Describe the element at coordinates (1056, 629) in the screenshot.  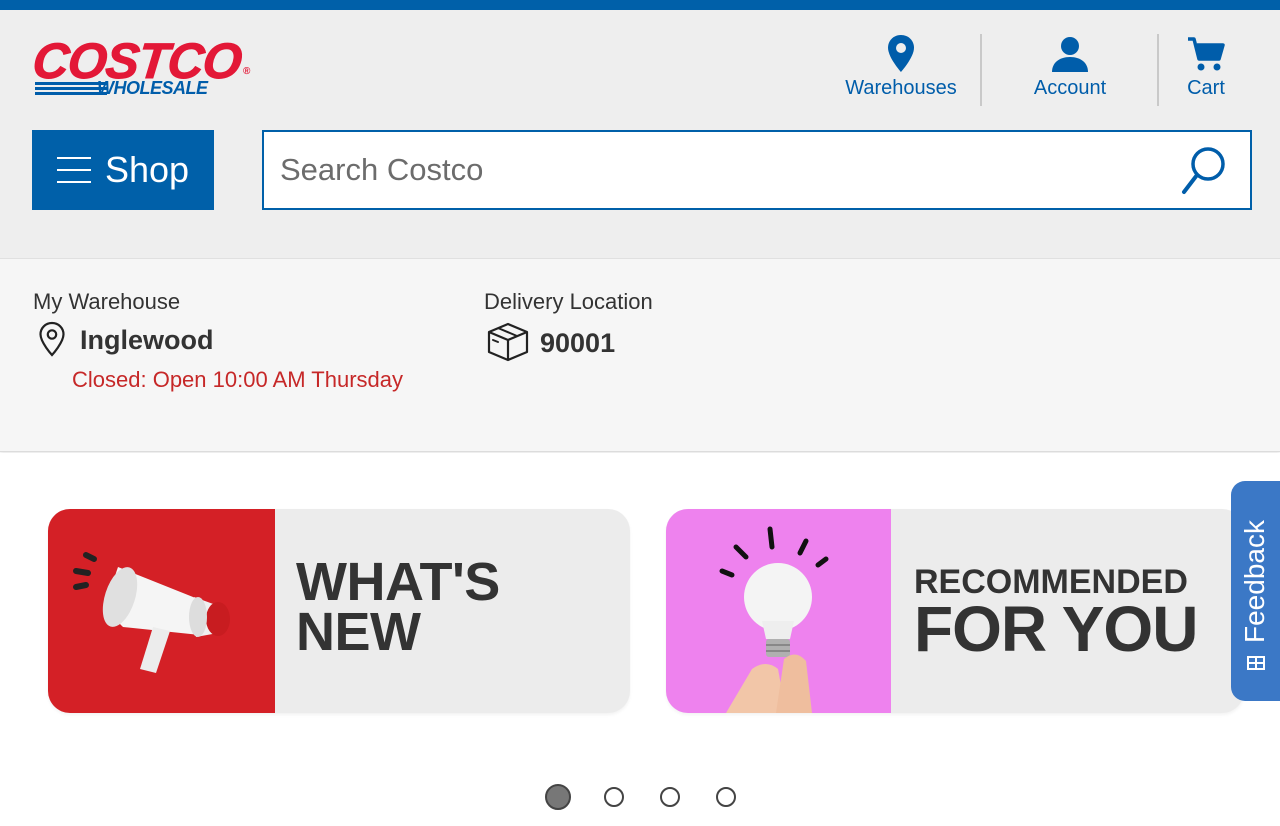
I see `recommended-title-line-2: FOR YOU` at that location.